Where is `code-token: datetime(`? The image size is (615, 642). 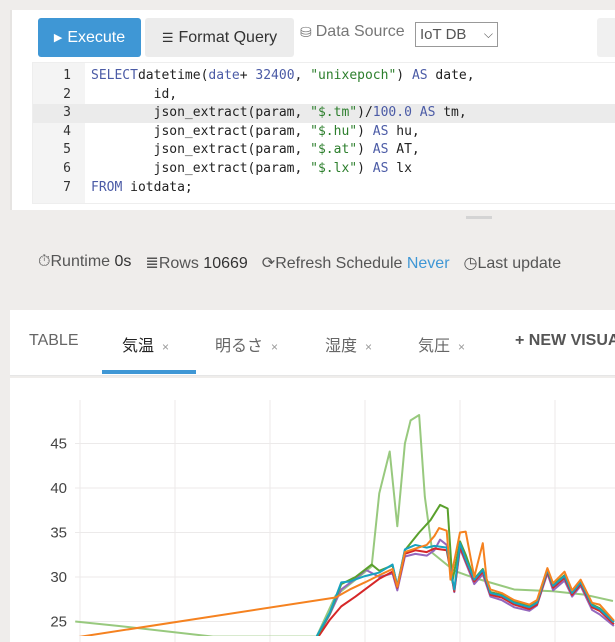 code-token: datetime( is located at coordinates (173, 75).